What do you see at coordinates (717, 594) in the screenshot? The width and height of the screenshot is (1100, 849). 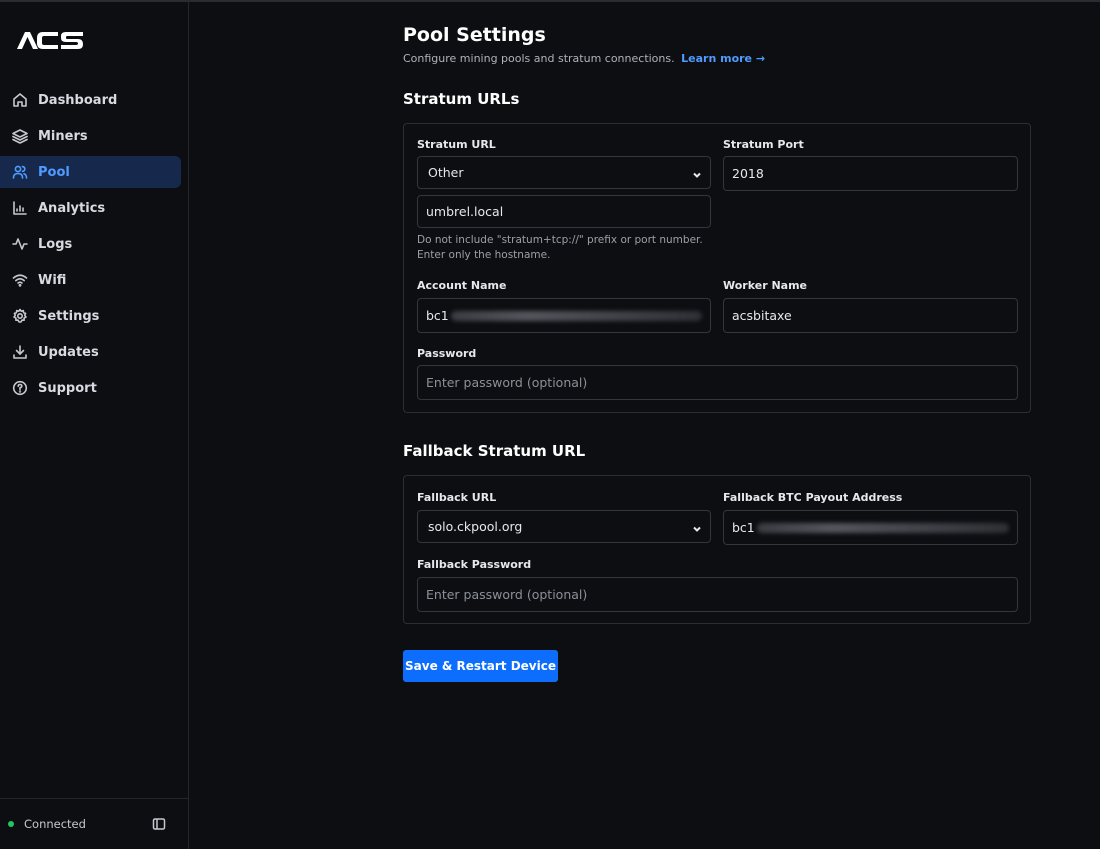 I see `fallback-password-input: Enter password (optional)` at bounding box center [717, 594].